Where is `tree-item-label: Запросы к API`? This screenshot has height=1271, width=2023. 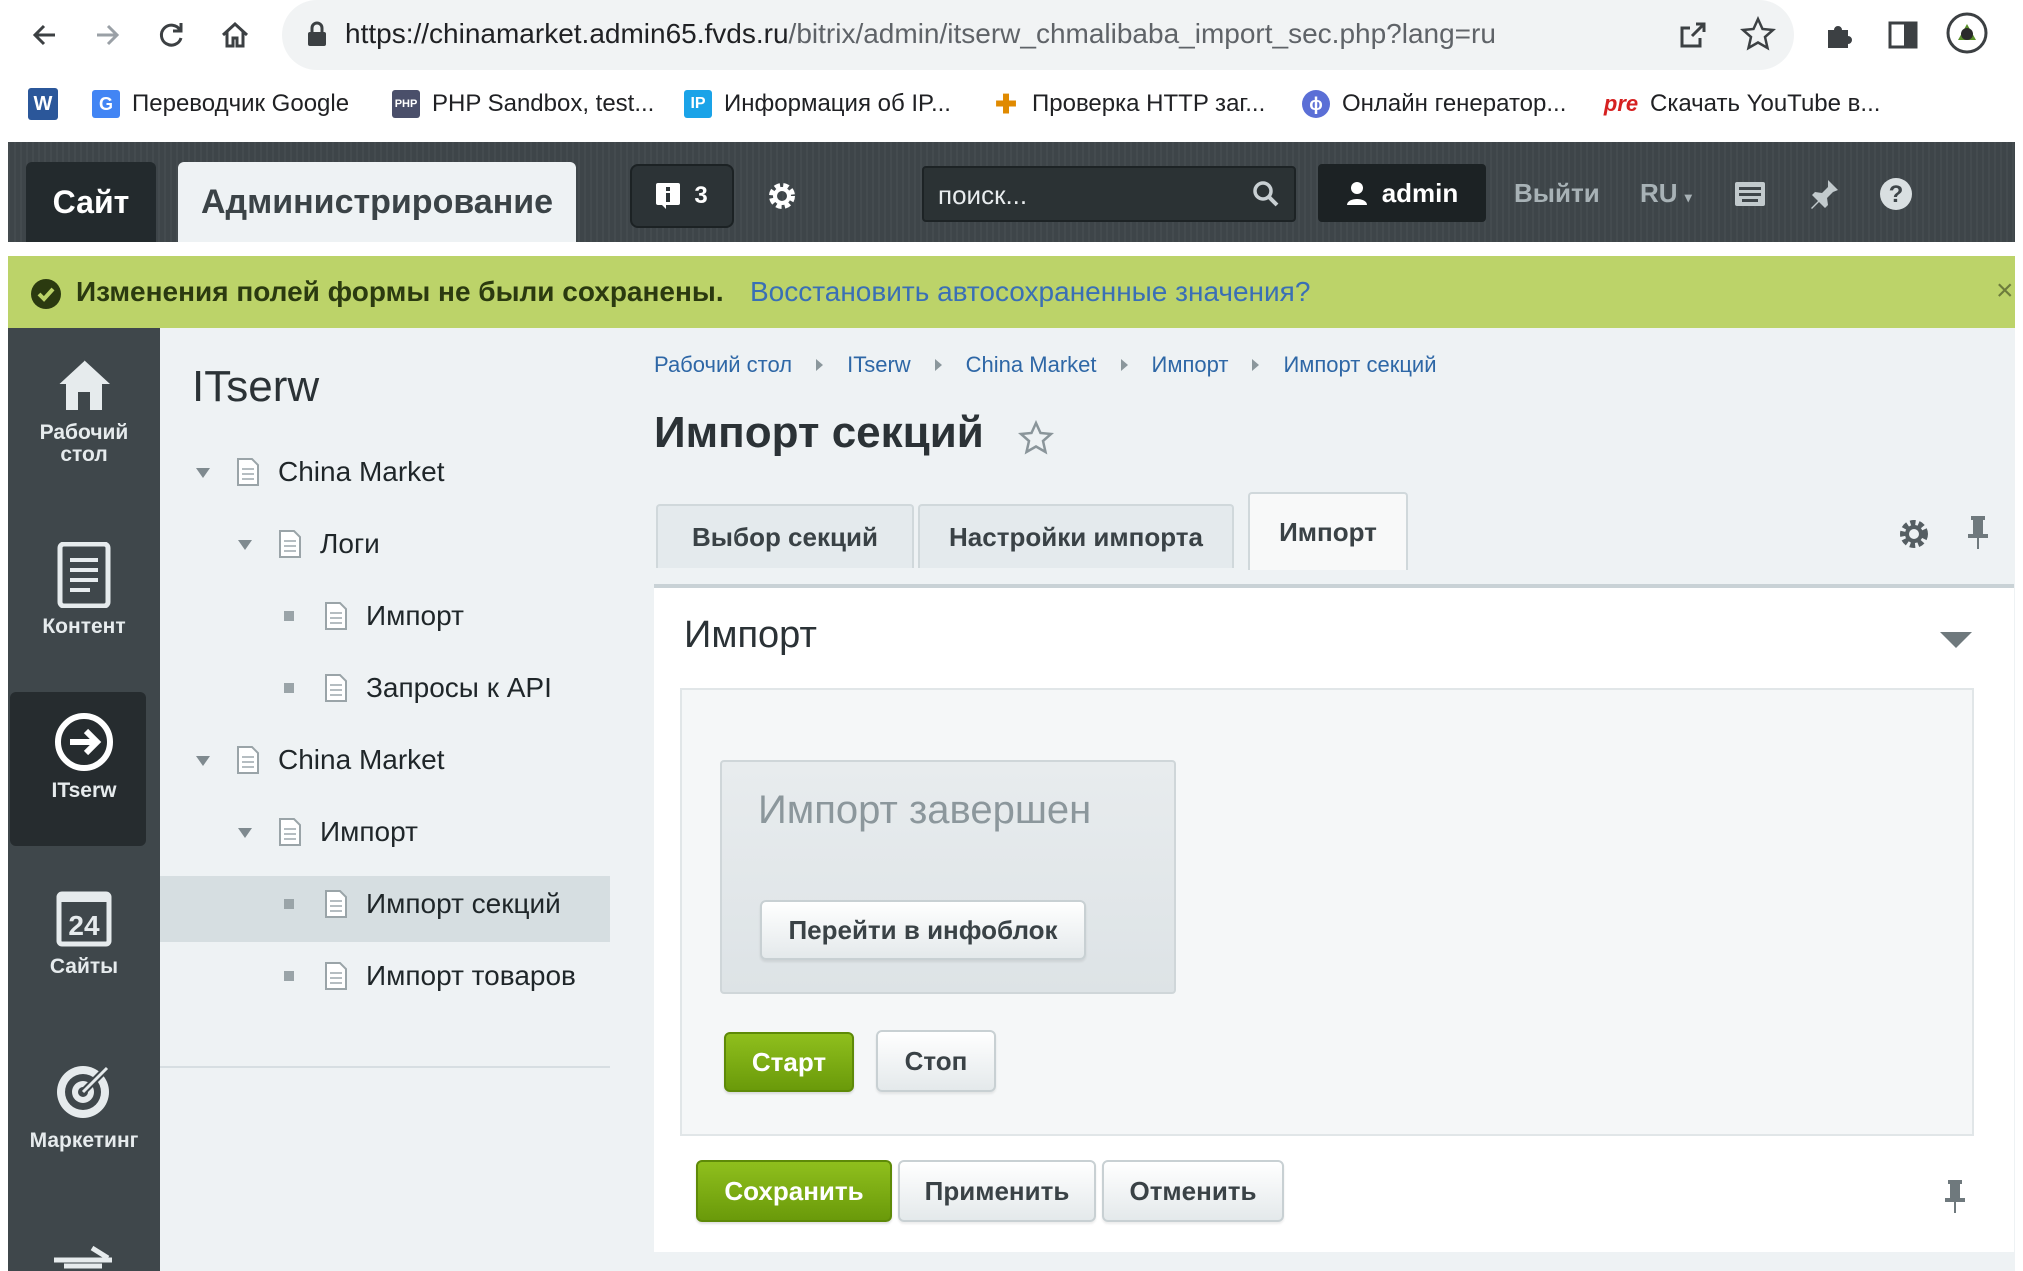
tree-item-label: Запросы к API is located at coordinates (459, 687).